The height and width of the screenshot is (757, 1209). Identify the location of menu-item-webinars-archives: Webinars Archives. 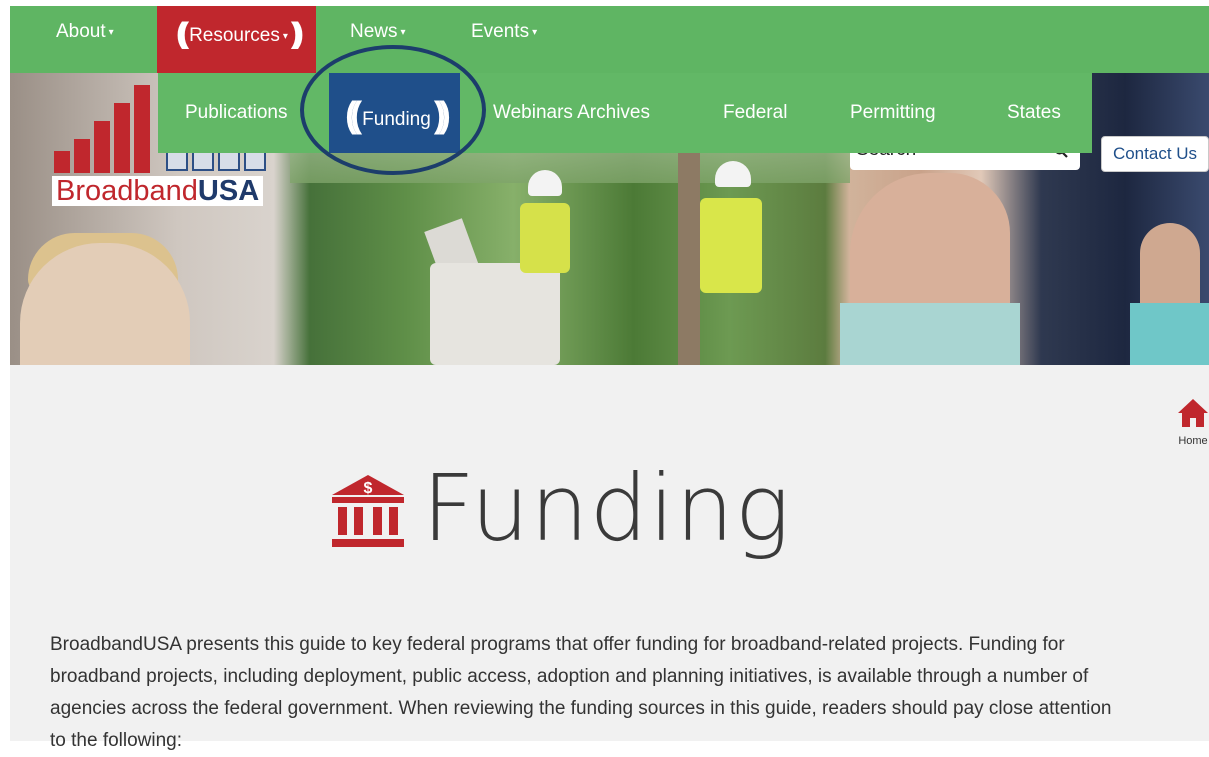
(571, 113).